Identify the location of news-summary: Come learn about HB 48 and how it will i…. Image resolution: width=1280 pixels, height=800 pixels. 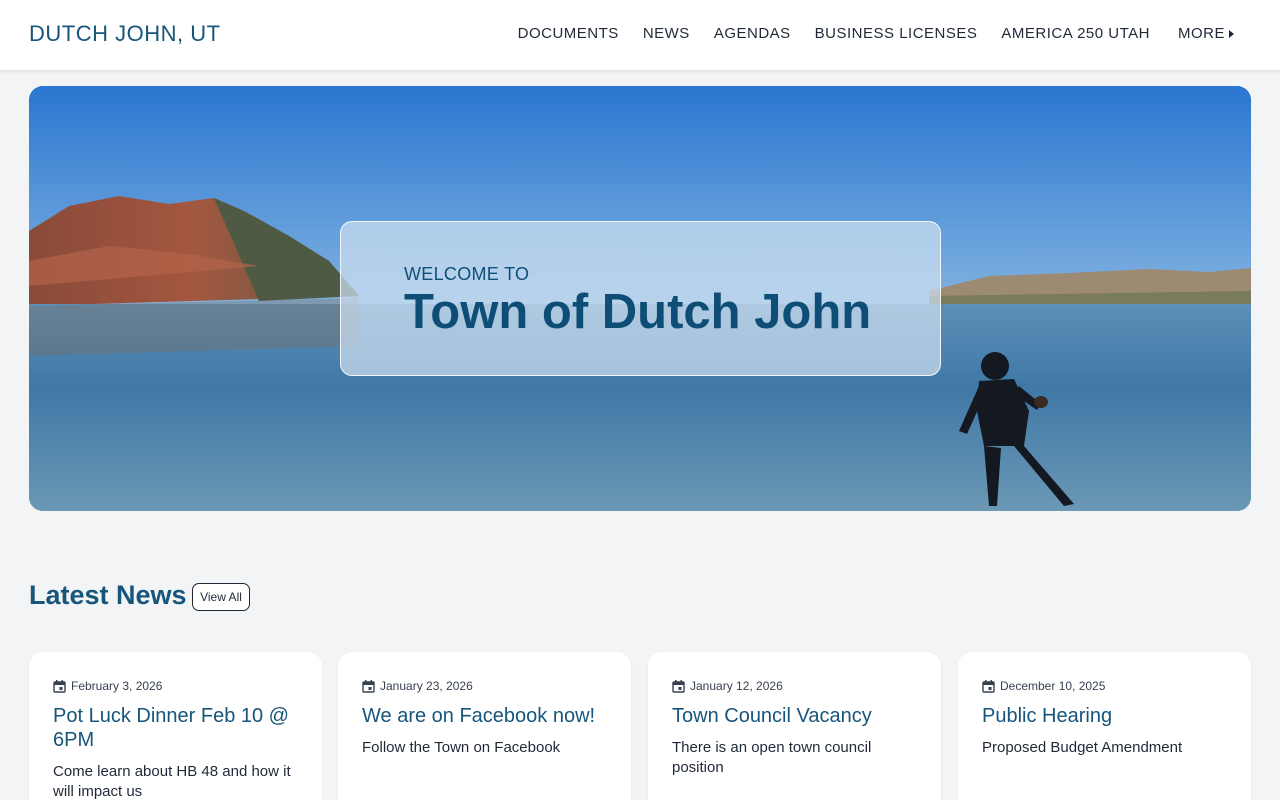
(172, 781).